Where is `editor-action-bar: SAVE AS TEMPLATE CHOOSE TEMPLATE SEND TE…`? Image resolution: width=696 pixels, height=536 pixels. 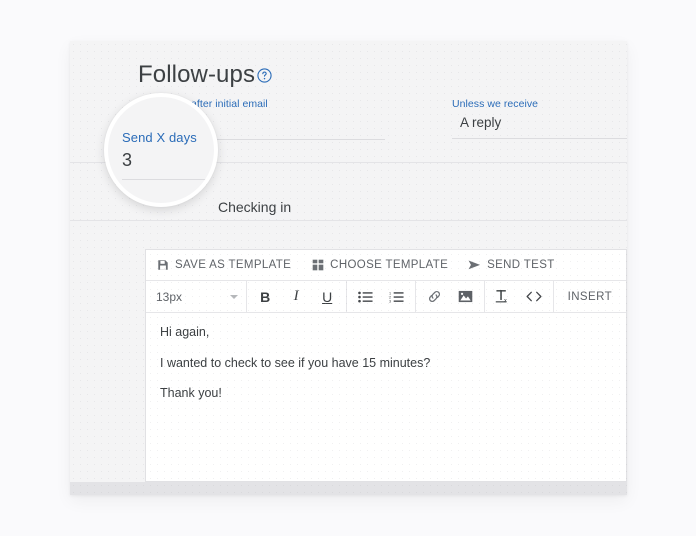
editor-action-bar: SAVE AS TEMPLATE CHOOSE TEMPLATE SEND TE… is located at coordinates (386, 265).